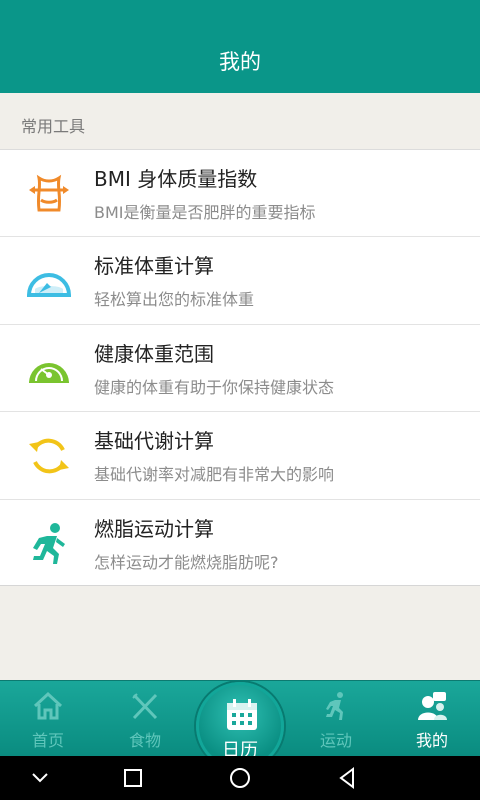  Describe the element at coordinates (240, 62) in the screenshot. I see `page-title: 我的` at that location.